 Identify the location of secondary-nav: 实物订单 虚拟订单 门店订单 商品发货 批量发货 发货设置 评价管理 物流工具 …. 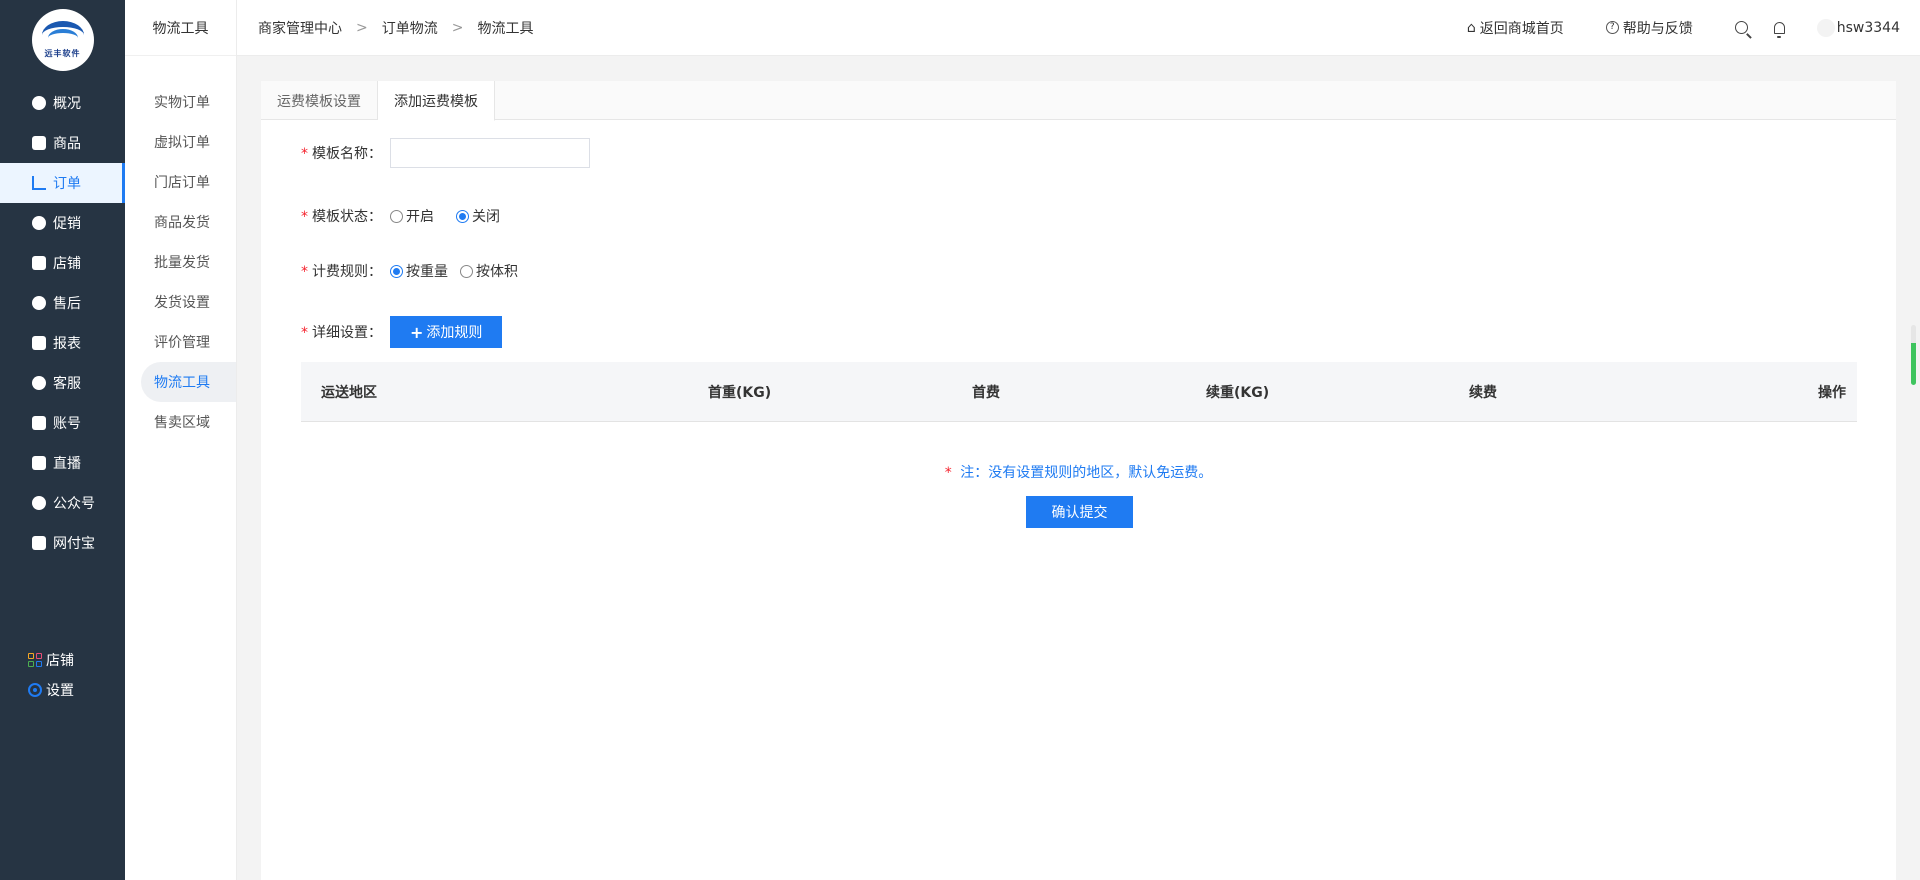
(180, 262).